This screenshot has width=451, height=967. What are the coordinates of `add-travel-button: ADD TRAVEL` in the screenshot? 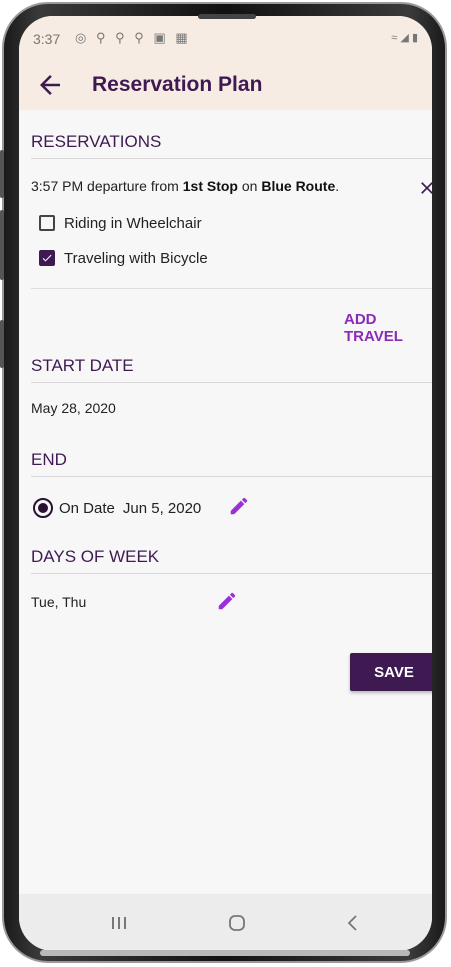 It's located at (388, 328).